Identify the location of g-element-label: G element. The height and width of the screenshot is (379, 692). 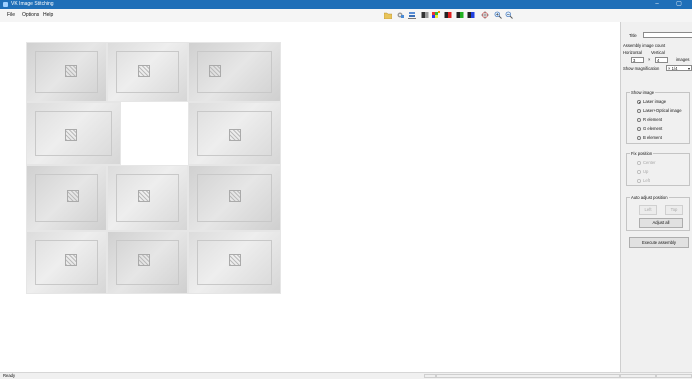
(653, 128).